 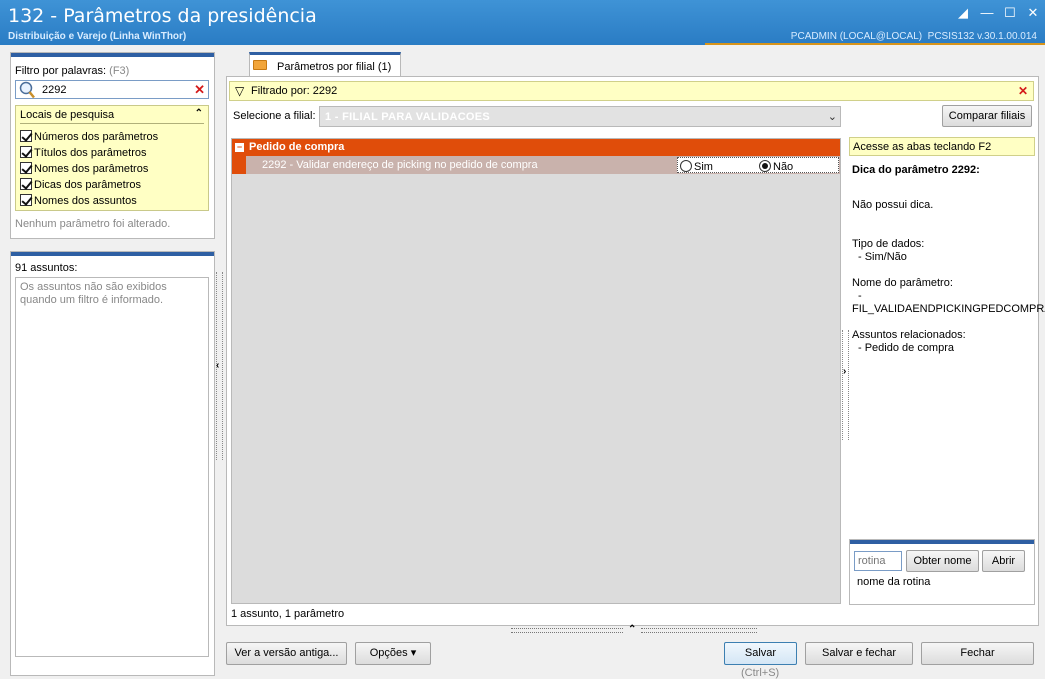 I want to click on filter-search-value: 2292, so click(x=54, y=90).